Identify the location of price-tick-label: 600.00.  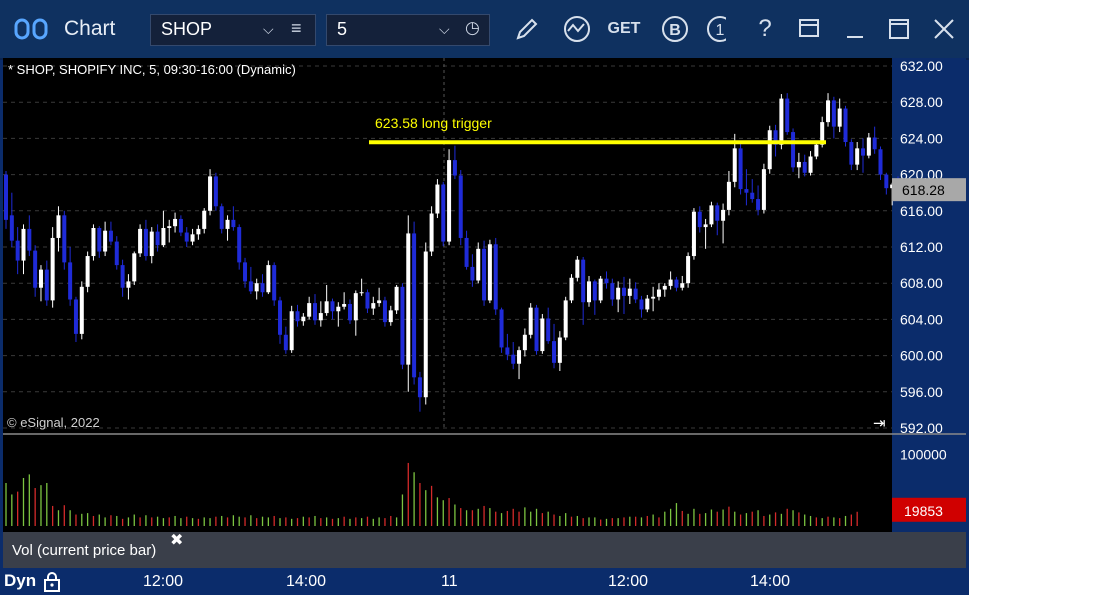
(921, 356).